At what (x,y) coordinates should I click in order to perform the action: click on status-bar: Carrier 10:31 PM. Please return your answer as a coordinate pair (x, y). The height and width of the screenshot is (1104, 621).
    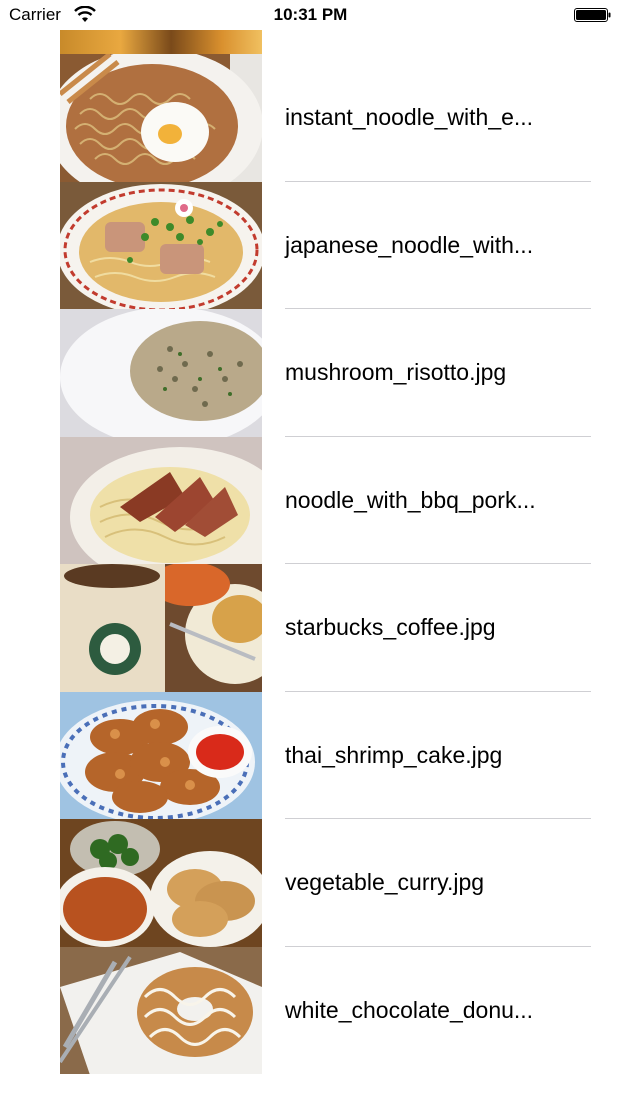
    Looking at the image, I should click on (310, 15).